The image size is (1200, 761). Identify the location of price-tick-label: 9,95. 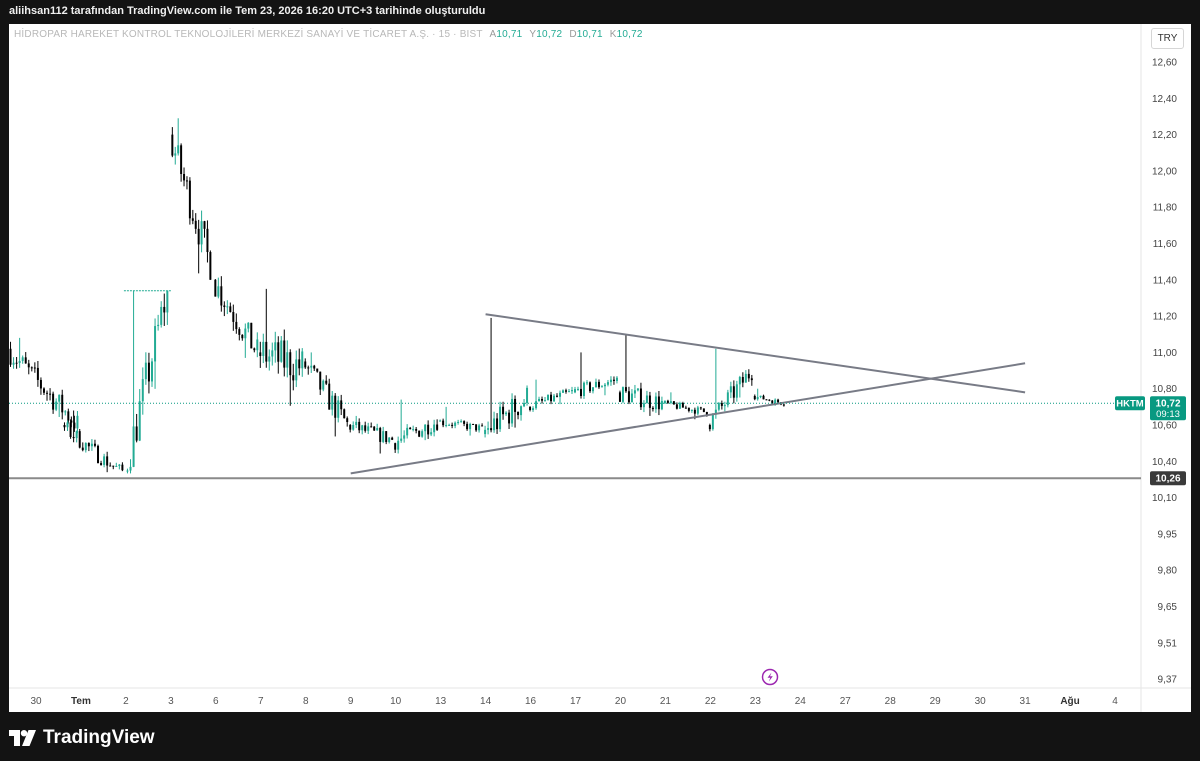
(1168, 534).